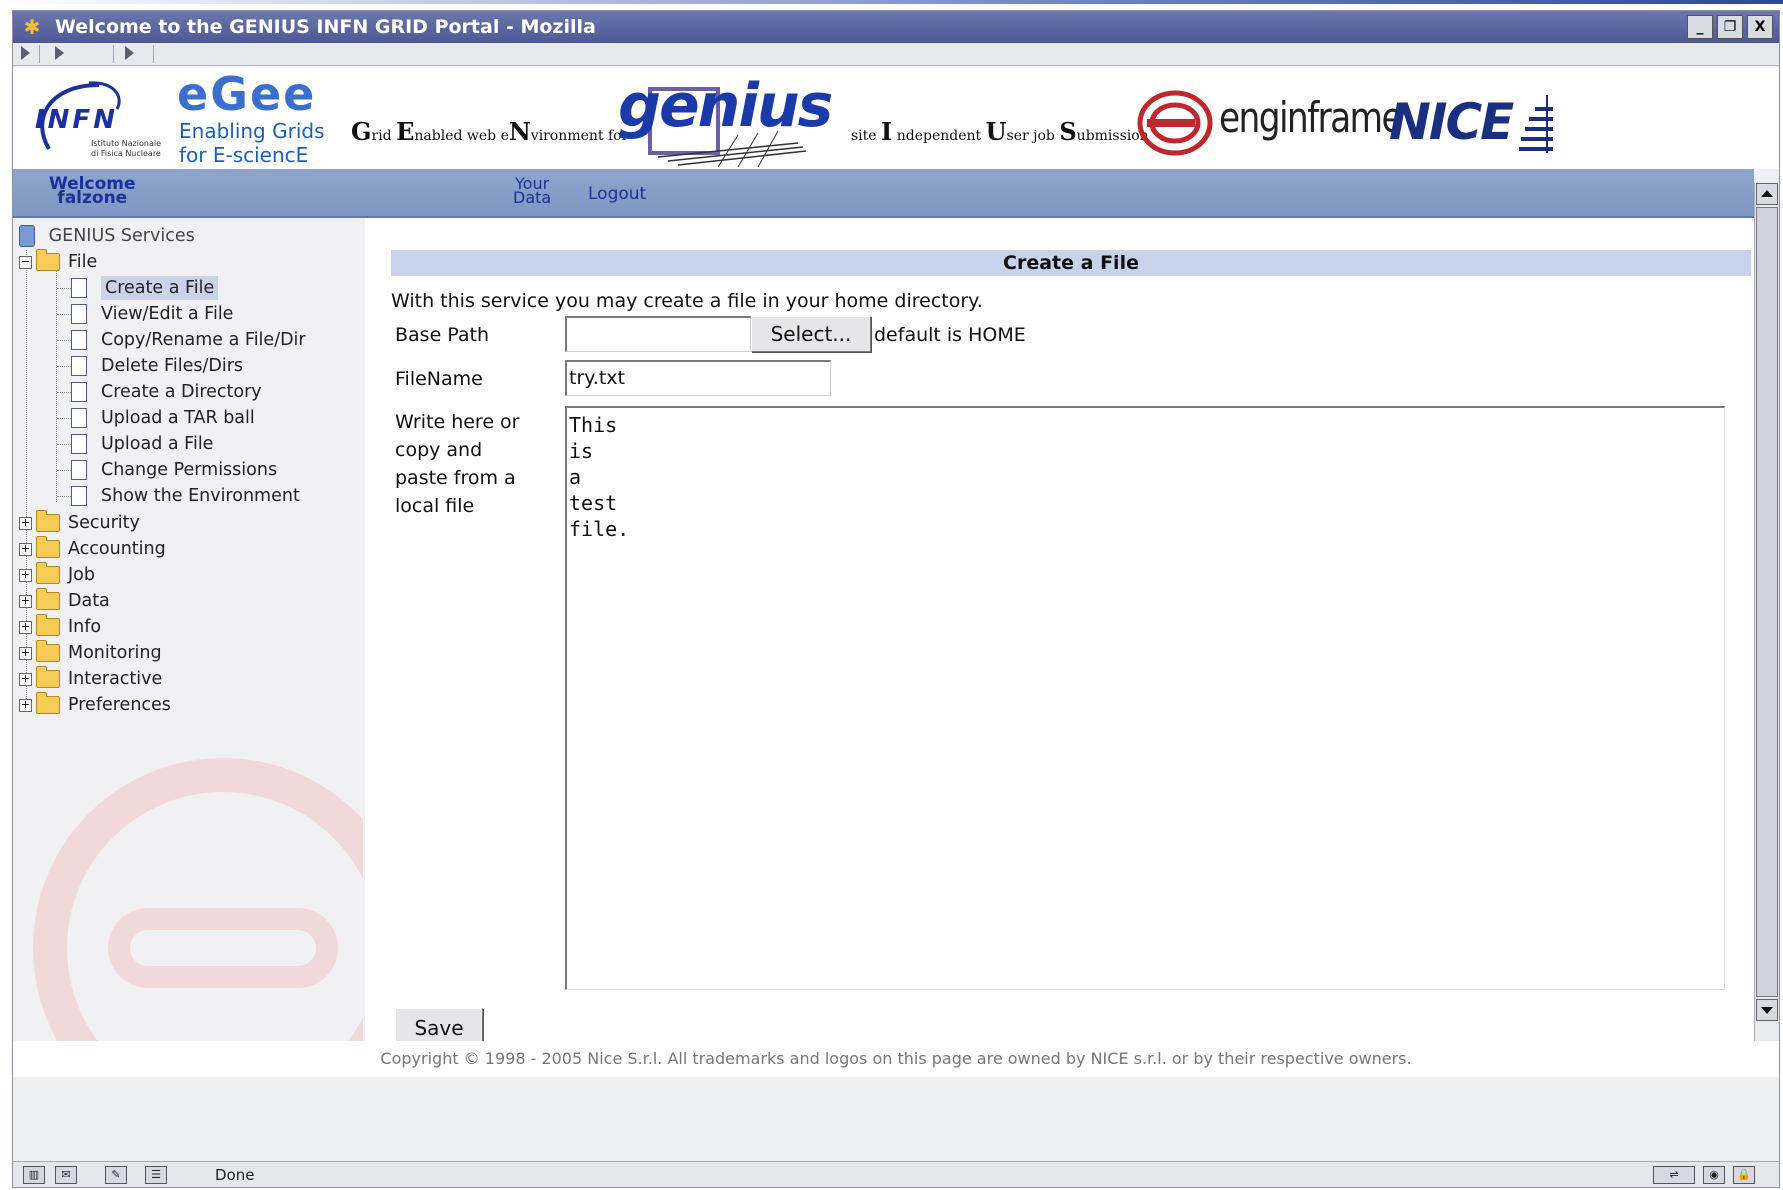 Image resolution: width=1783 pixels, height=1190 pixels. Describe the element at coordinates (160, 288) in the screenshot. I see `tree-item-label: Create a File` at that location.